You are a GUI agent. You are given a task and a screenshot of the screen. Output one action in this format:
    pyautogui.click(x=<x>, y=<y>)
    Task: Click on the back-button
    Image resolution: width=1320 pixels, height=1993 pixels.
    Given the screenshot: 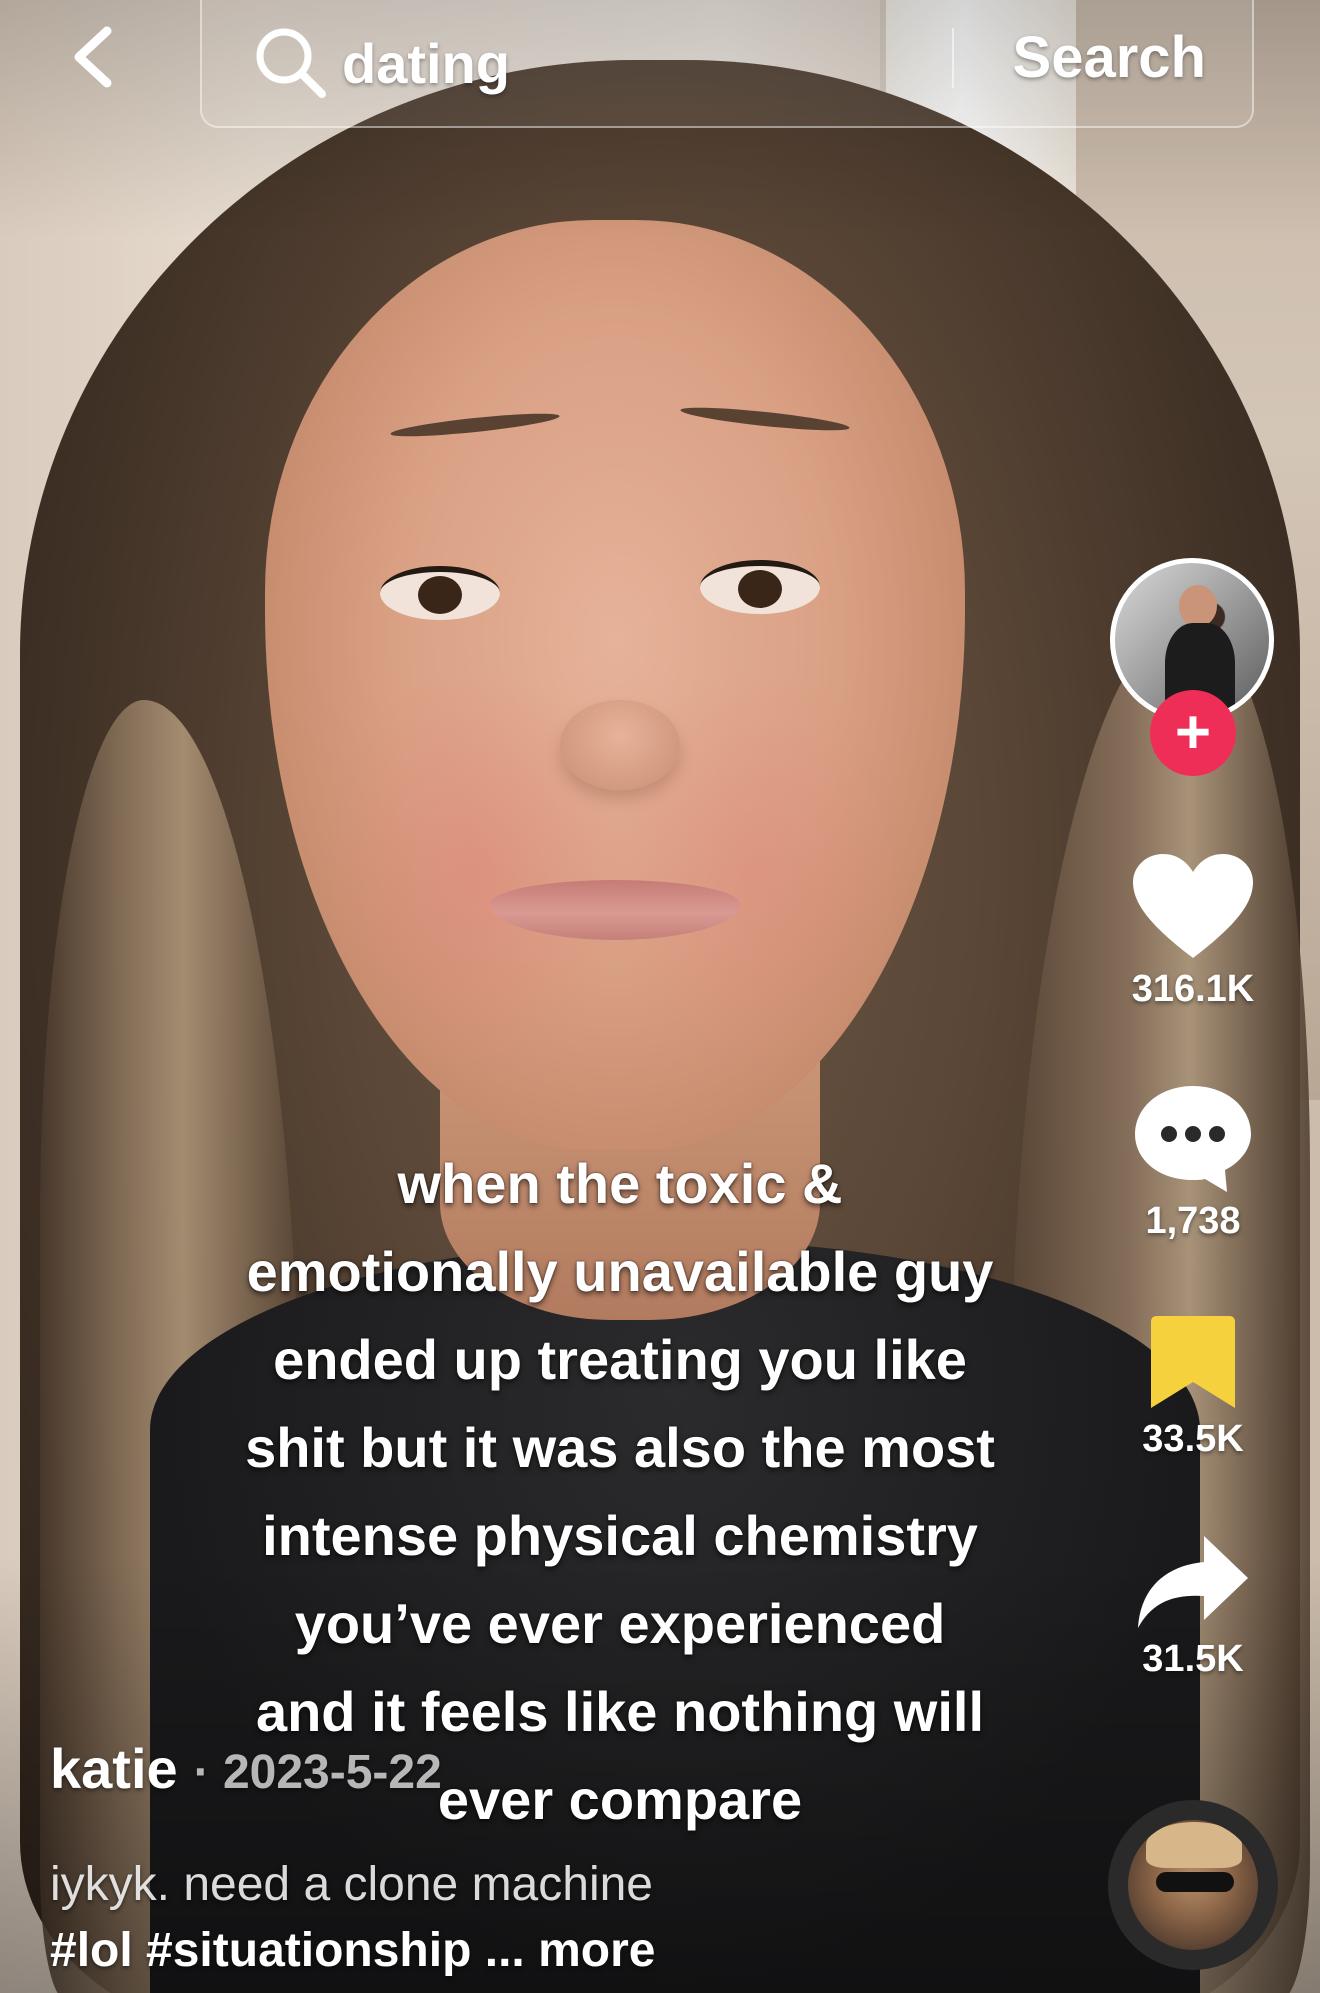 What is the action you would take?
    pyautogui.click(x=93, y=57)
    